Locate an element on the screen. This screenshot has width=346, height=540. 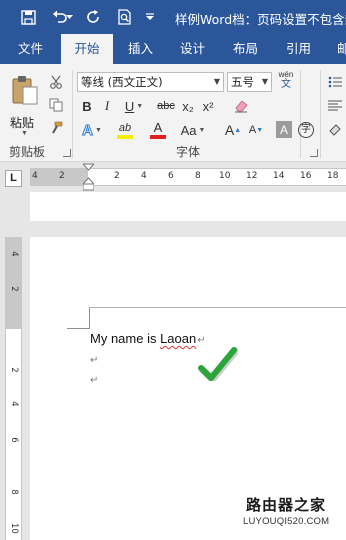
grow-font-glyph: A is located at coordinates (229, 130).